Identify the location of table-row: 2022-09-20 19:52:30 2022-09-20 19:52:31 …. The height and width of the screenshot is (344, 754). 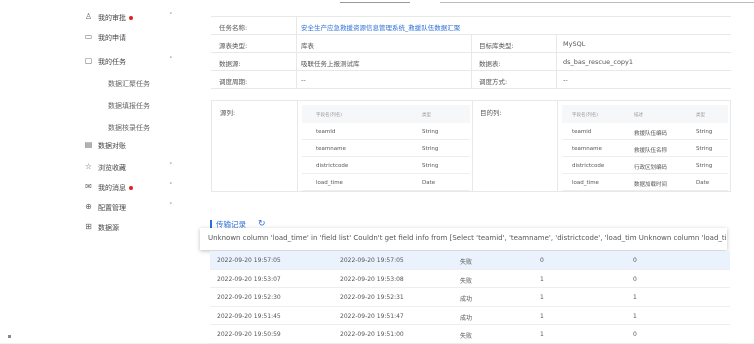
(470, 297).